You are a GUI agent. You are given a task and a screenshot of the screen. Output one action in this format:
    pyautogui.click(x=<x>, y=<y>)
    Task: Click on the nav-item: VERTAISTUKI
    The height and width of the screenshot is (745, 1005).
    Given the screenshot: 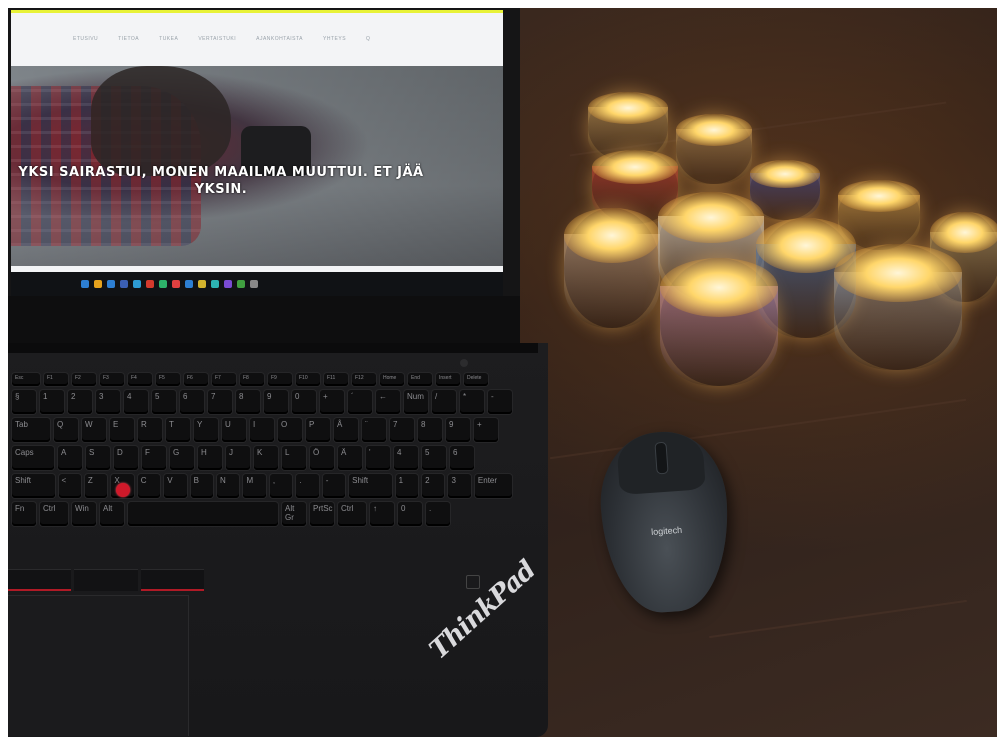 What is the action you would take?
    pyautogui.click(x=217, y=39)
    